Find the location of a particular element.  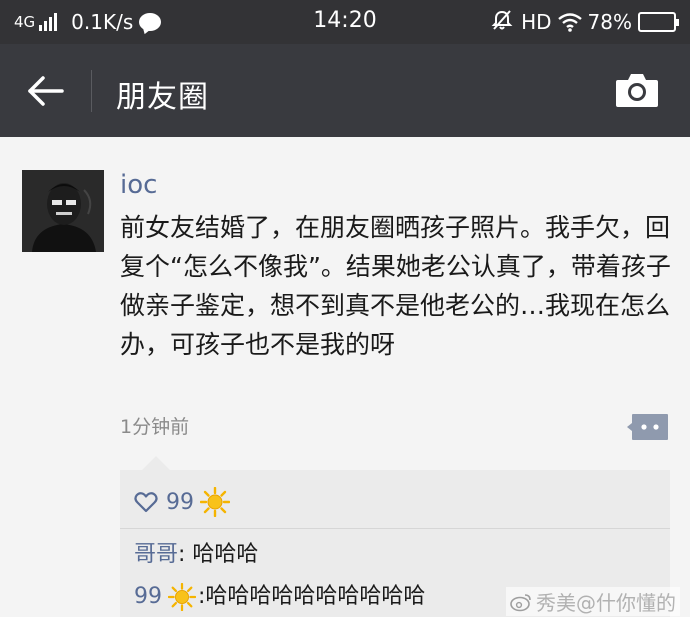

battery-percent: 78% is located at coordinates (609, 22).